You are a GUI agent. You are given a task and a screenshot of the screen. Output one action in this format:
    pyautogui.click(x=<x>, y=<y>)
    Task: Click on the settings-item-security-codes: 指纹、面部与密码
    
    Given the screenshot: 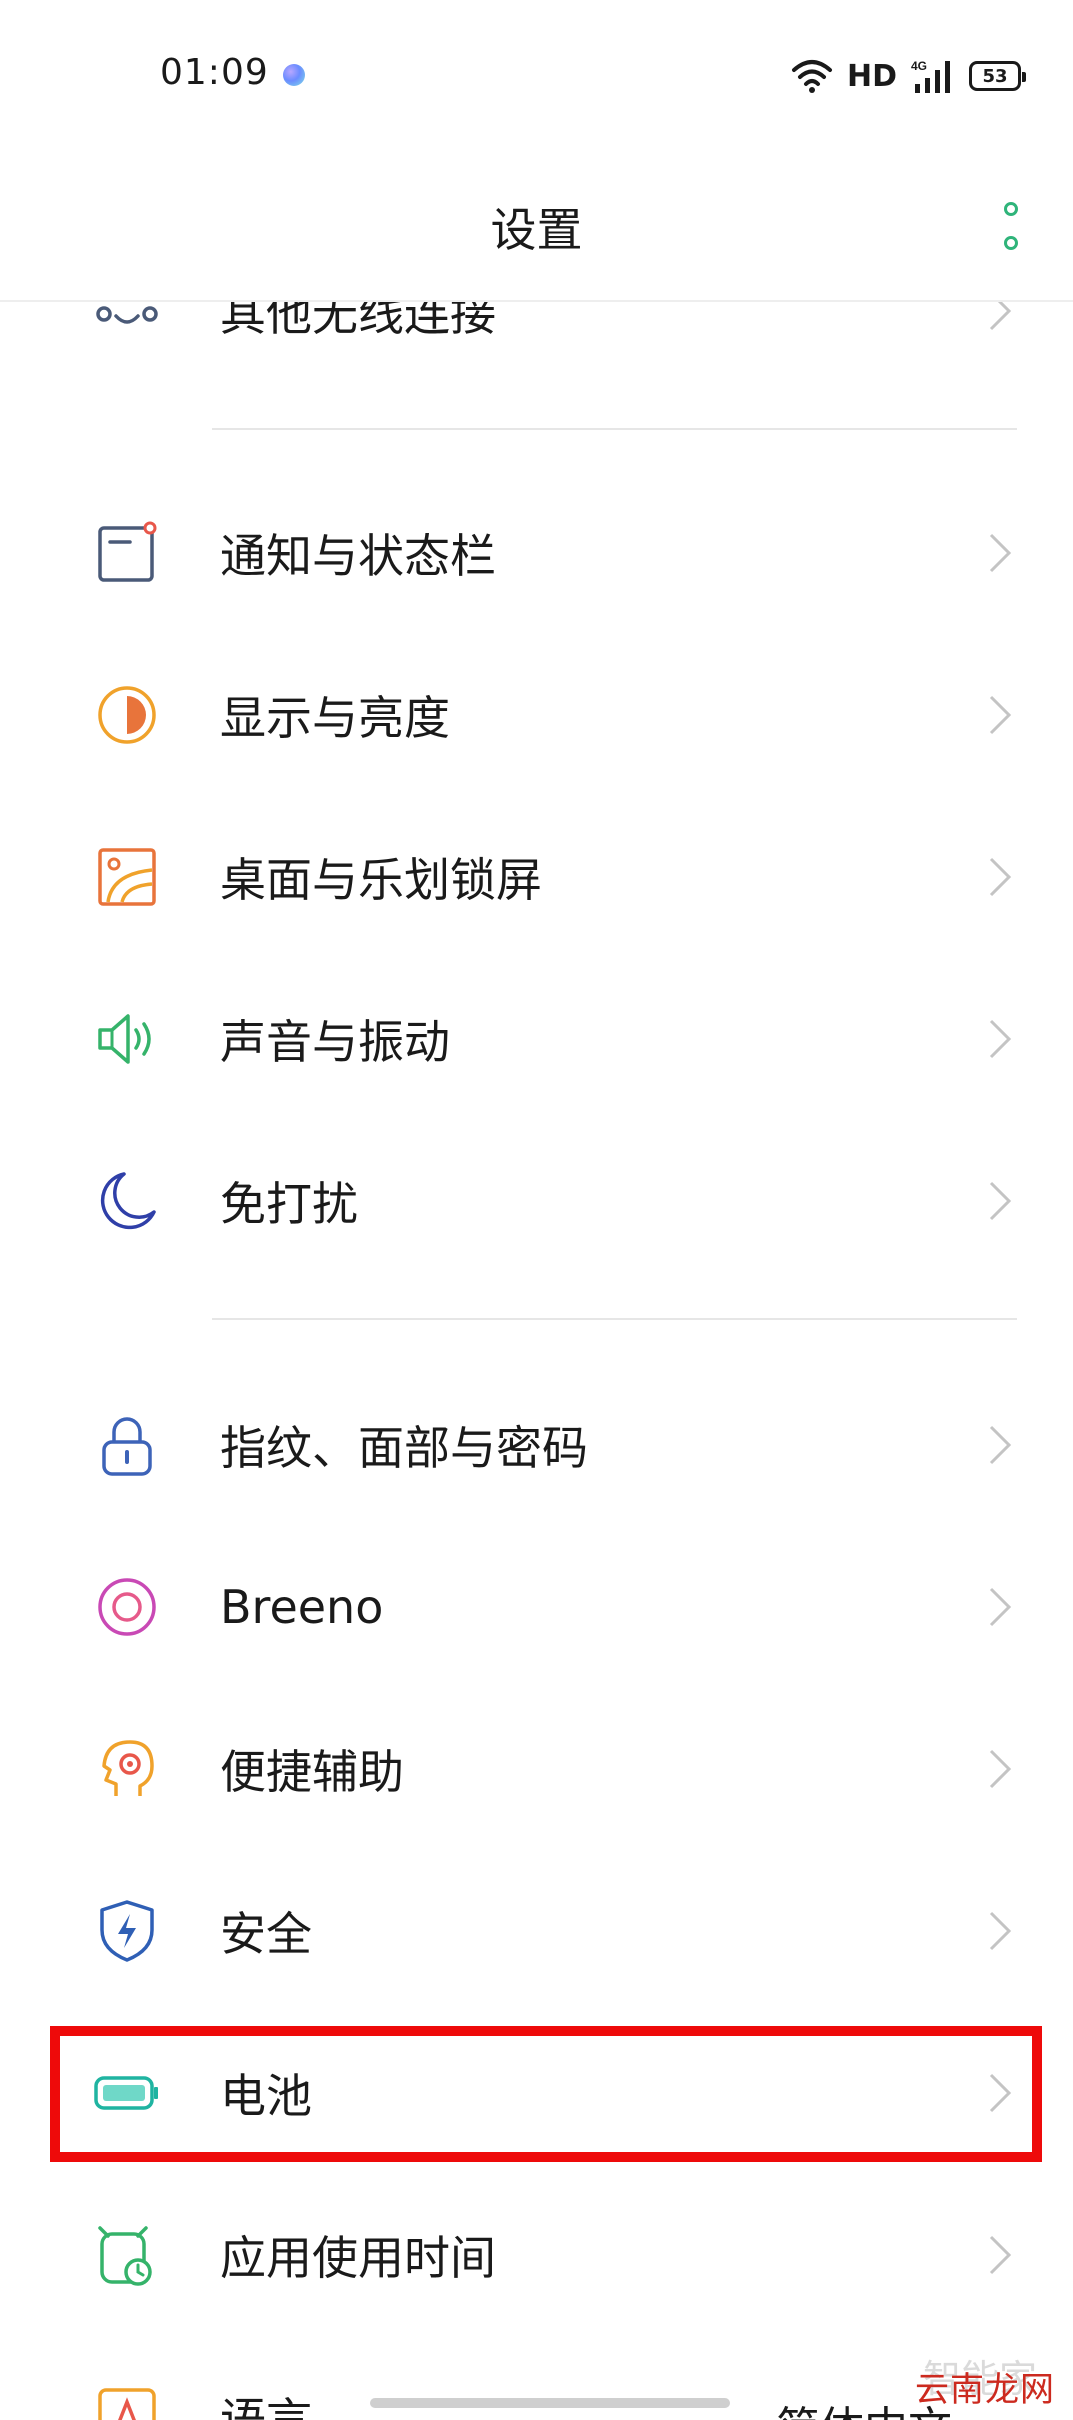 What is the action you would take?
    pyautogui.click(x=536, y=1445)
    